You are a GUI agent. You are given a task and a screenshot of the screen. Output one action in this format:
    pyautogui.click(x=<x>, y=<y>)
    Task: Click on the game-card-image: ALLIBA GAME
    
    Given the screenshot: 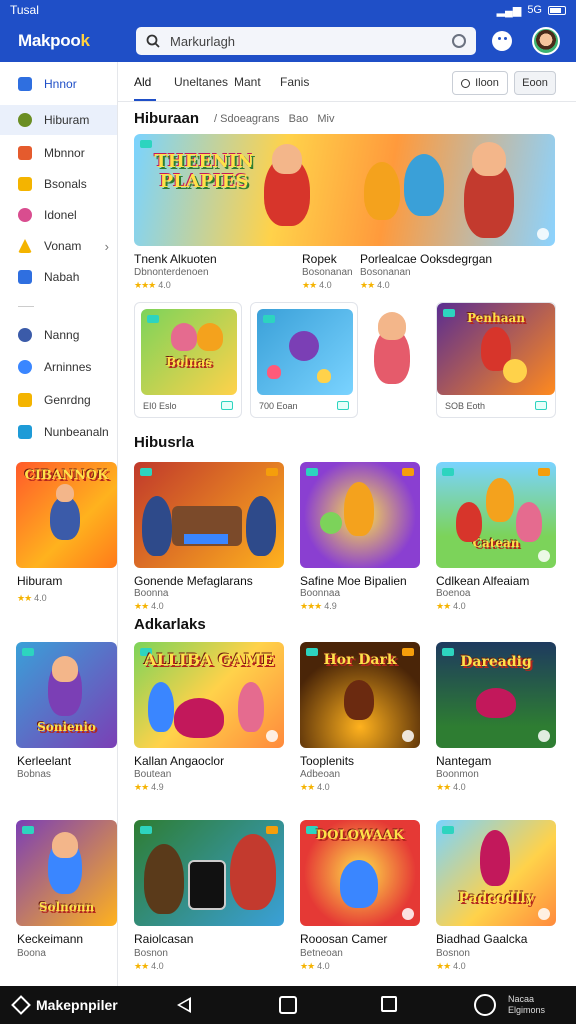 What is the action you would take?
    pyautogui.click(x=209, y=695)
    